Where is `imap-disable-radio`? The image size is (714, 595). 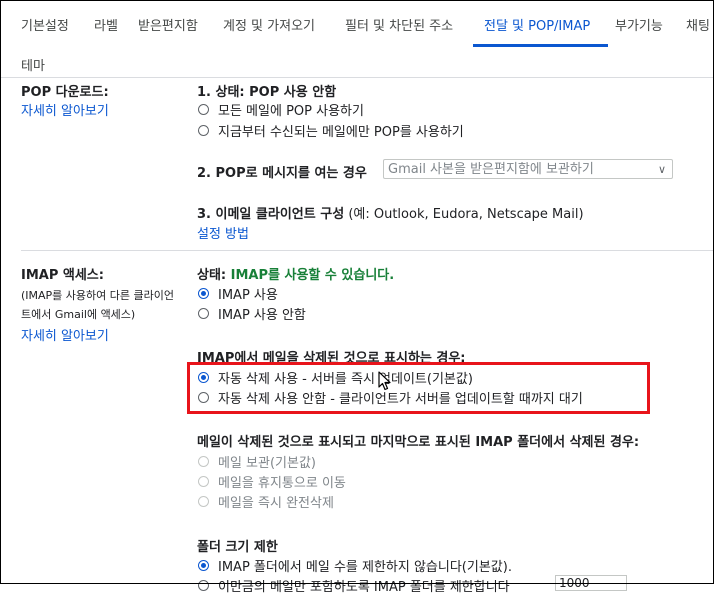 imap-disable-radio is located at coordinates (203, 313).